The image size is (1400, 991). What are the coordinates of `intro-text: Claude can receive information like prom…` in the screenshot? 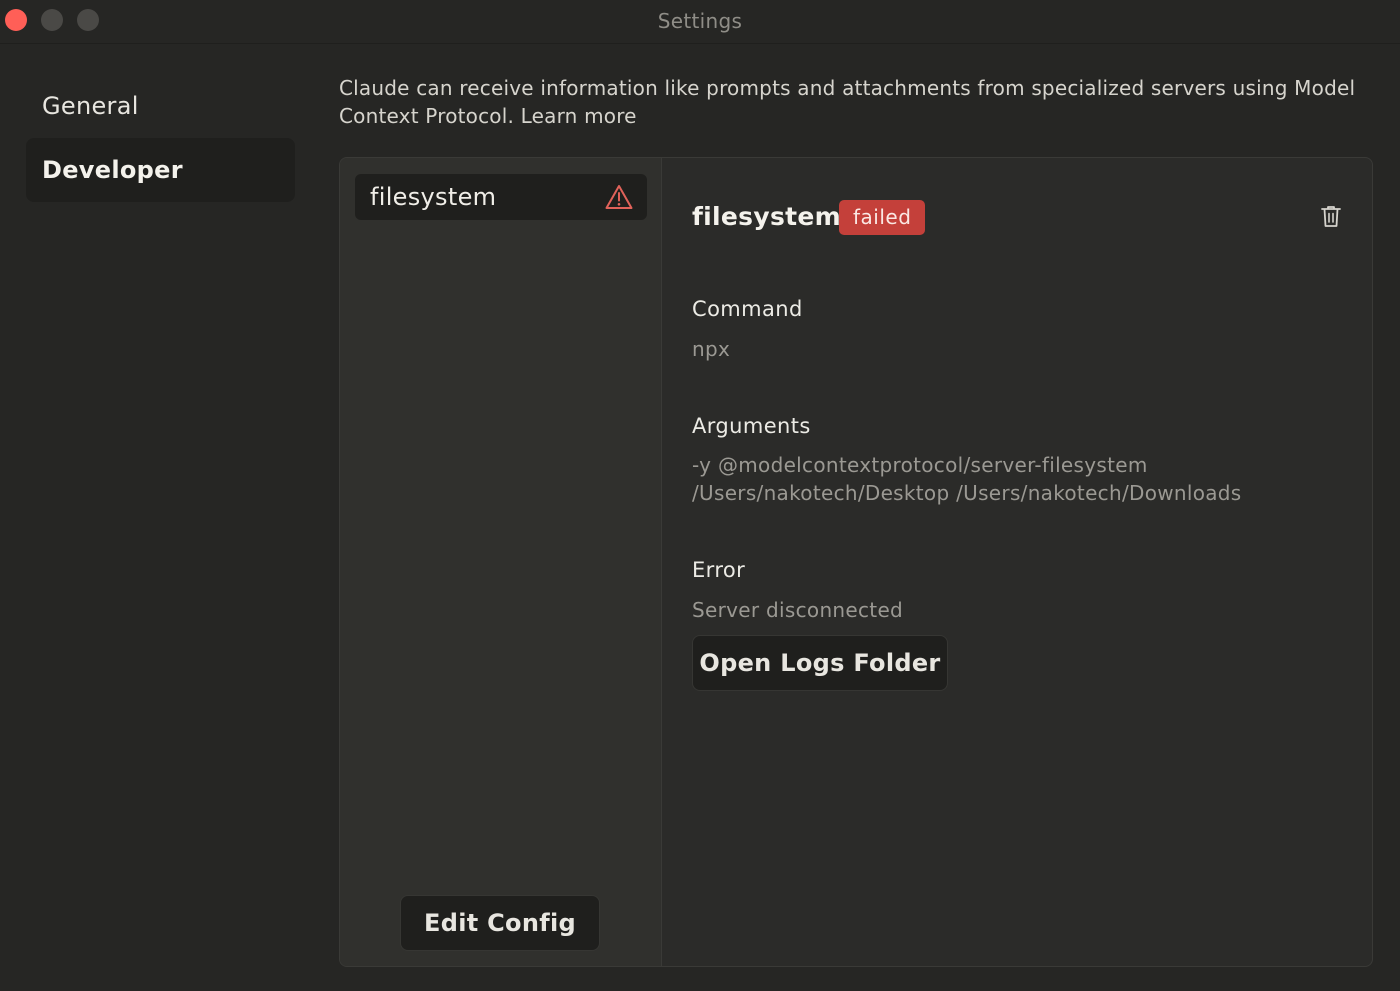 It's located at (847, 102).